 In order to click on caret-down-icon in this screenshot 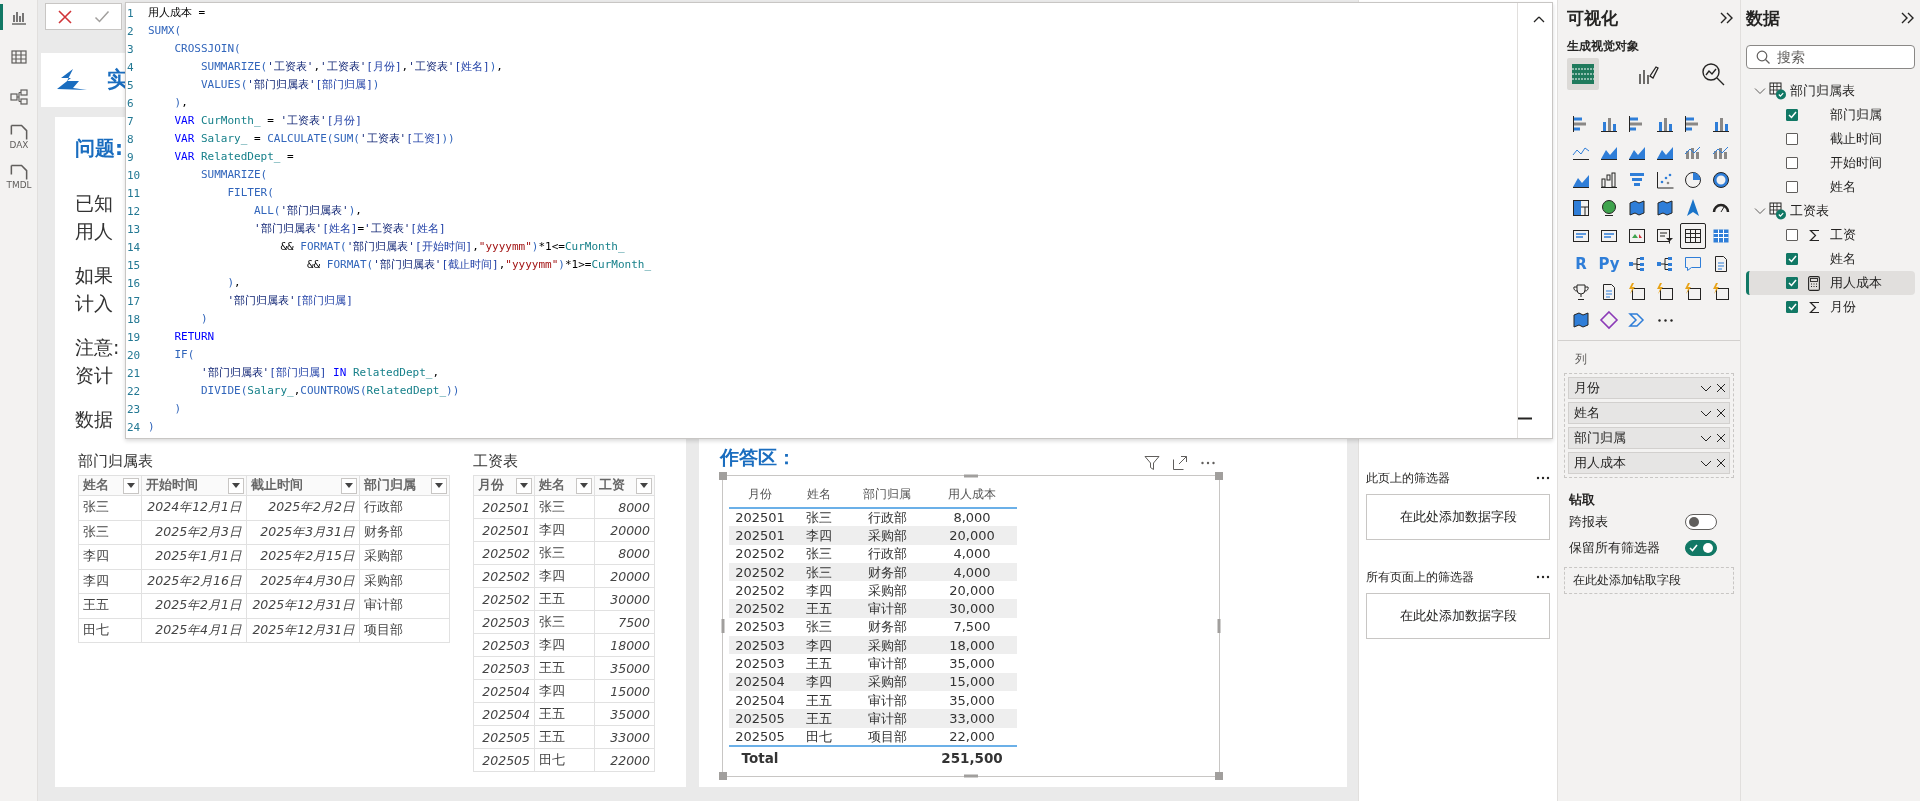, I will do `click(644, 485)`.